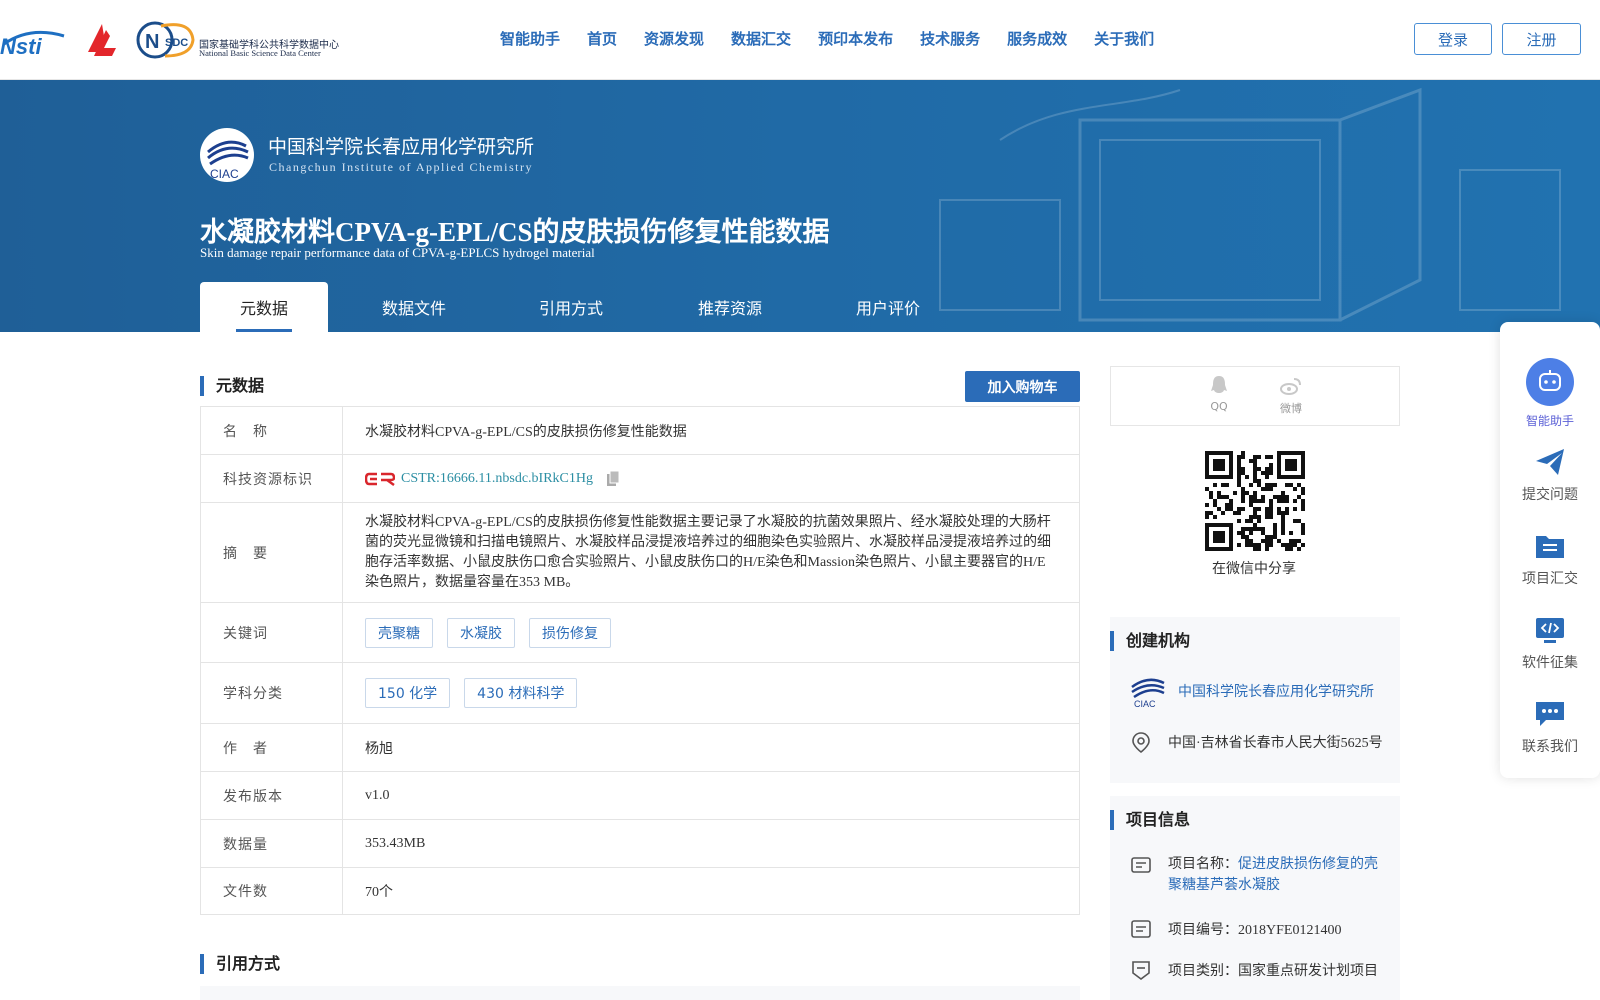  I want to click on subject-list: 150 化学 430 材料科学, so click(478, 693).